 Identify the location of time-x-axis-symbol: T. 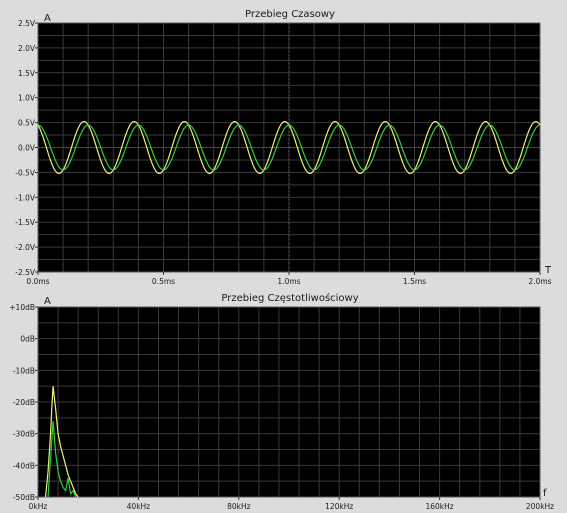
(548, 270).